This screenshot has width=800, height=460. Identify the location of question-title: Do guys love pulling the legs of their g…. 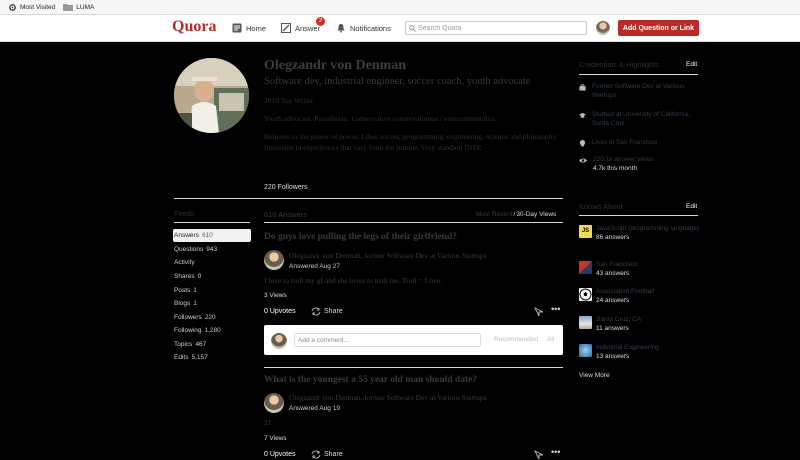
(360, 237).